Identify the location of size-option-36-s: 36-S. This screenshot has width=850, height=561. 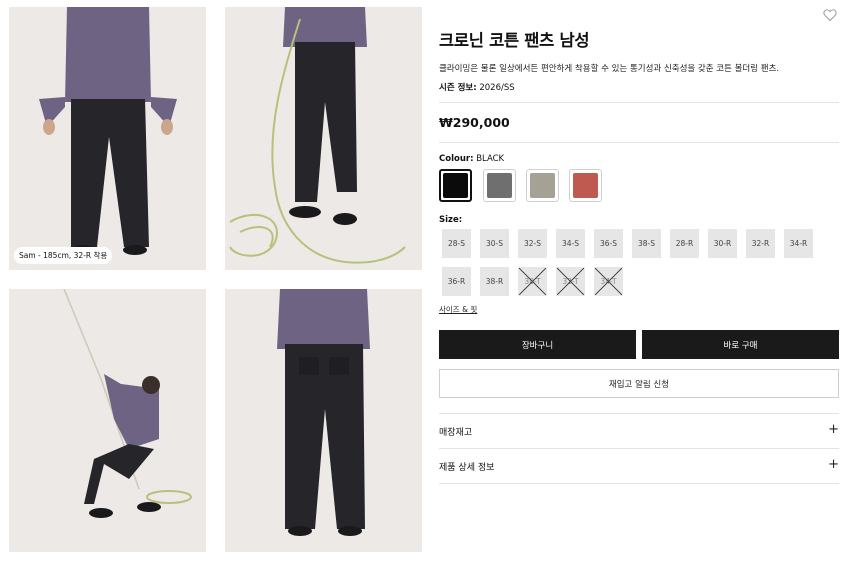
(608, 243).